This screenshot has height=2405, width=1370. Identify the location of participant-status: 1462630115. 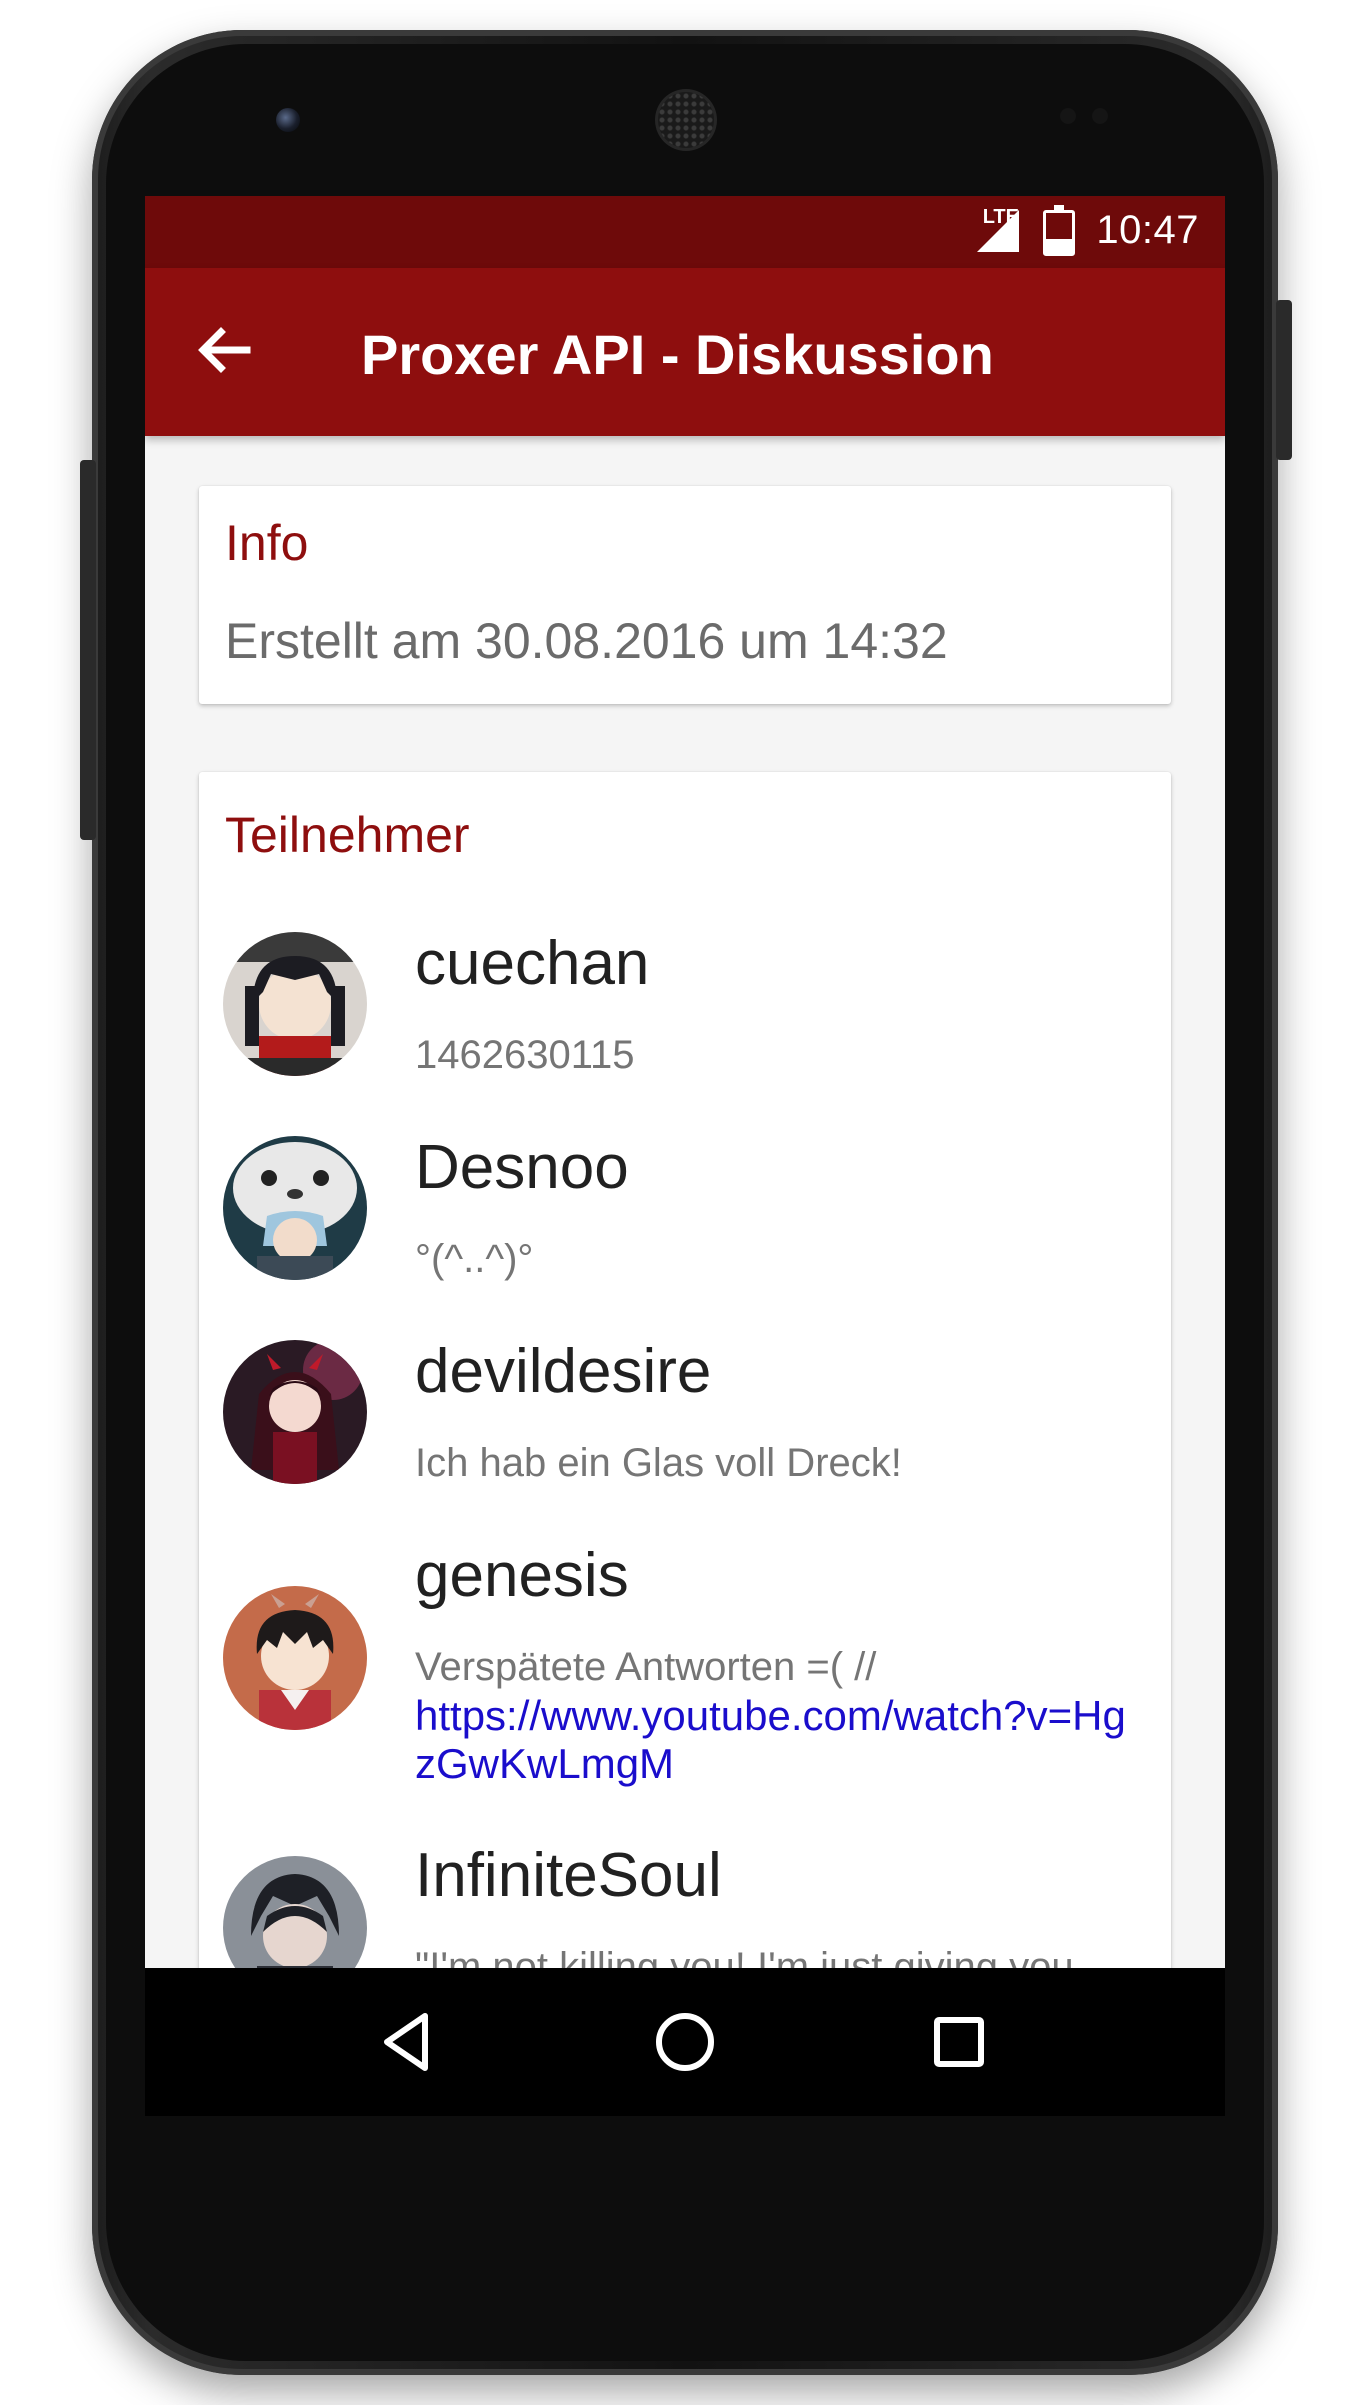
(525, 1055).